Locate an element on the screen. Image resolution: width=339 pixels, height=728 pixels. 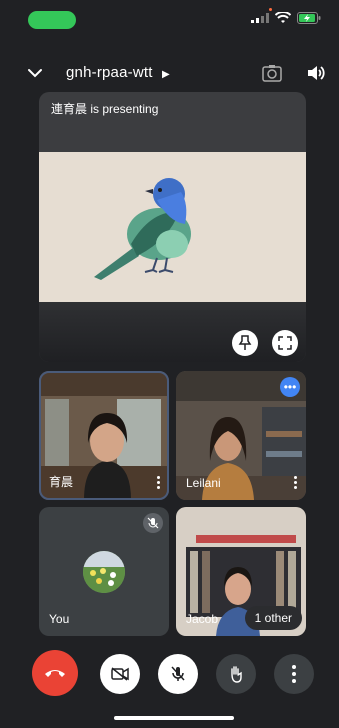
speaker-button is located at coordinates (316, 75).